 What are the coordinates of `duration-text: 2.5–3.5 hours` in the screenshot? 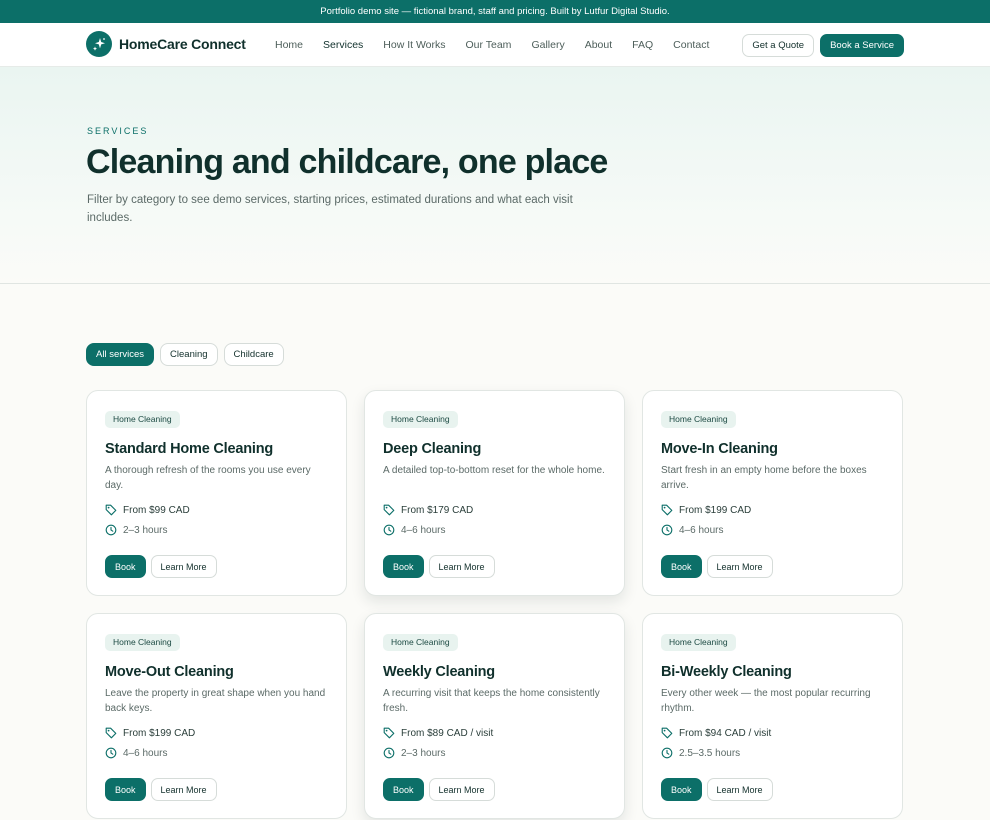 It's located at (710, 753).